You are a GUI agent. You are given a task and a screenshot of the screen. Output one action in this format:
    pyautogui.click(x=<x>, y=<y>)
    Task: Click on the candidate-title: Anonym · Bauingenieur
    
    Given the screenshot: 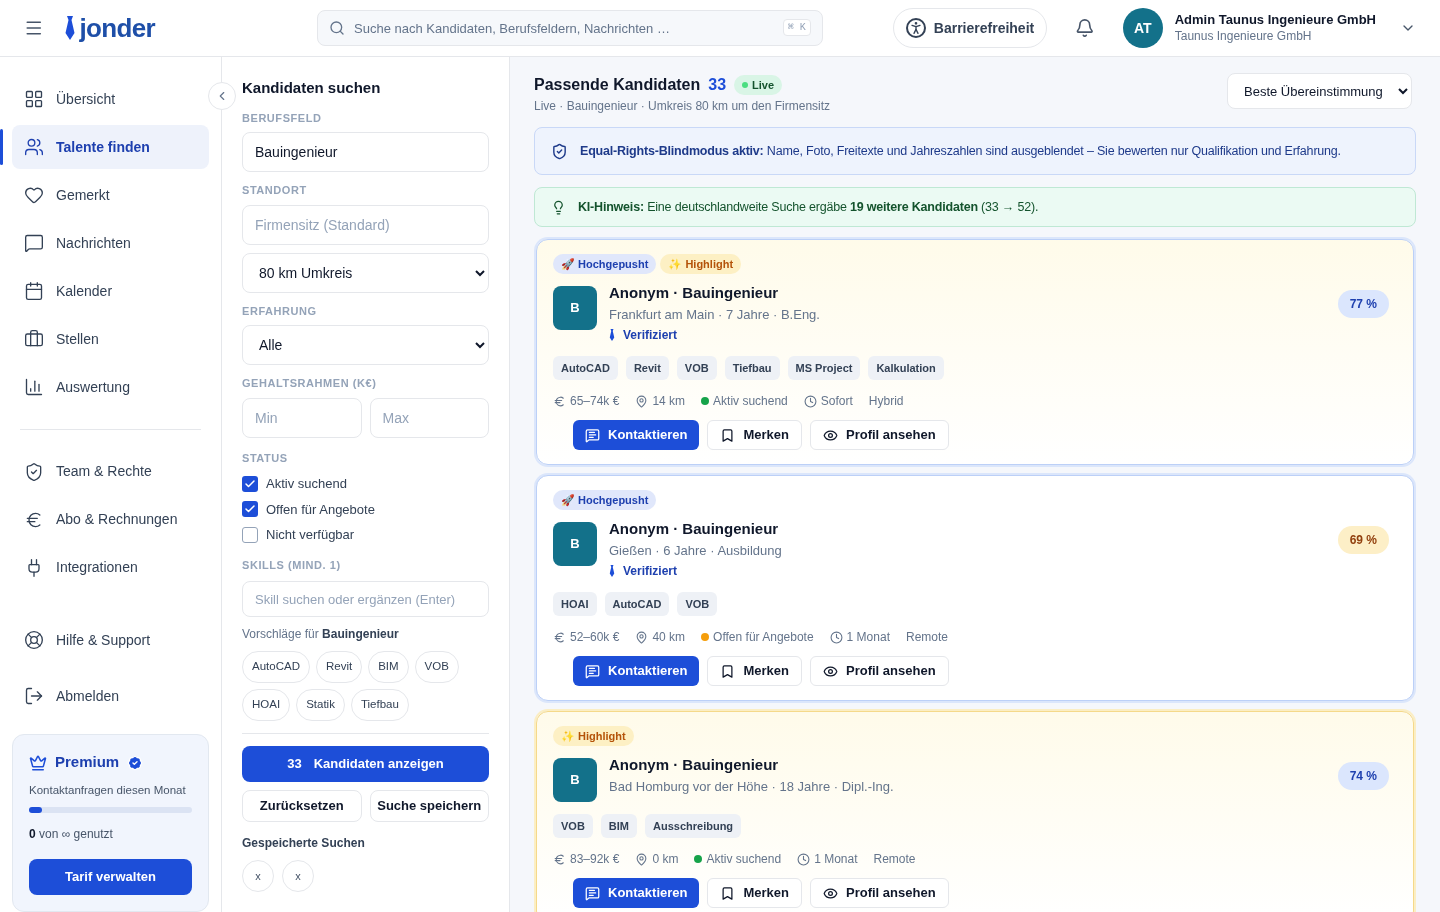 What is the action you would take?
    pyautogui.click(x=694, y=765)
    